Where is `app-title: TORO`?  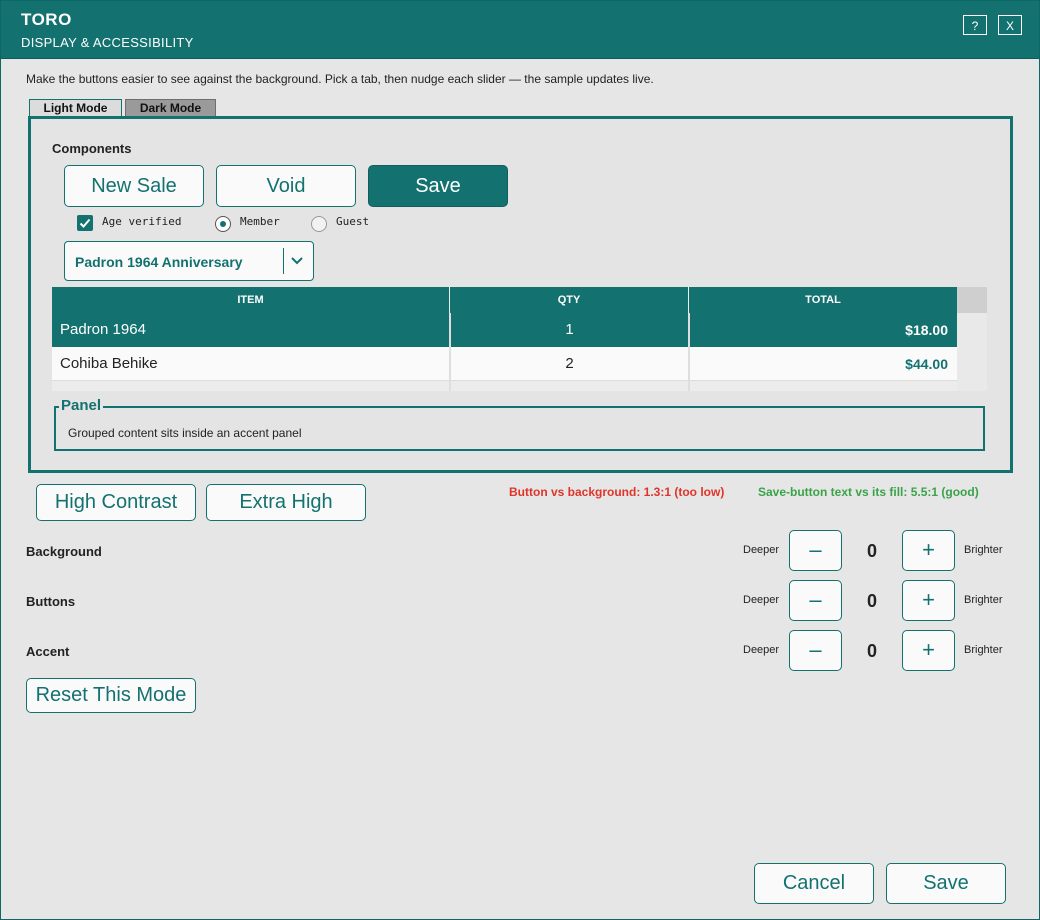
app-title: TORO is located at coordinates (46, 19).